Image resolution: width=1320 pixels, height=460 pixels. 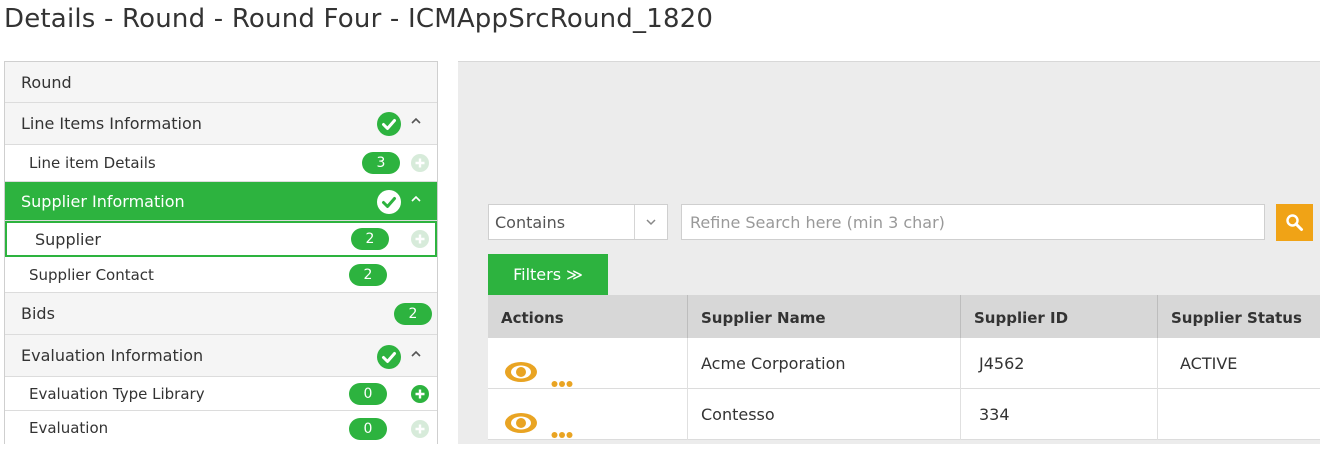 I want to click on sidebar-section-evaluation-information: Evaluation Information, so click(x=221, y=356).